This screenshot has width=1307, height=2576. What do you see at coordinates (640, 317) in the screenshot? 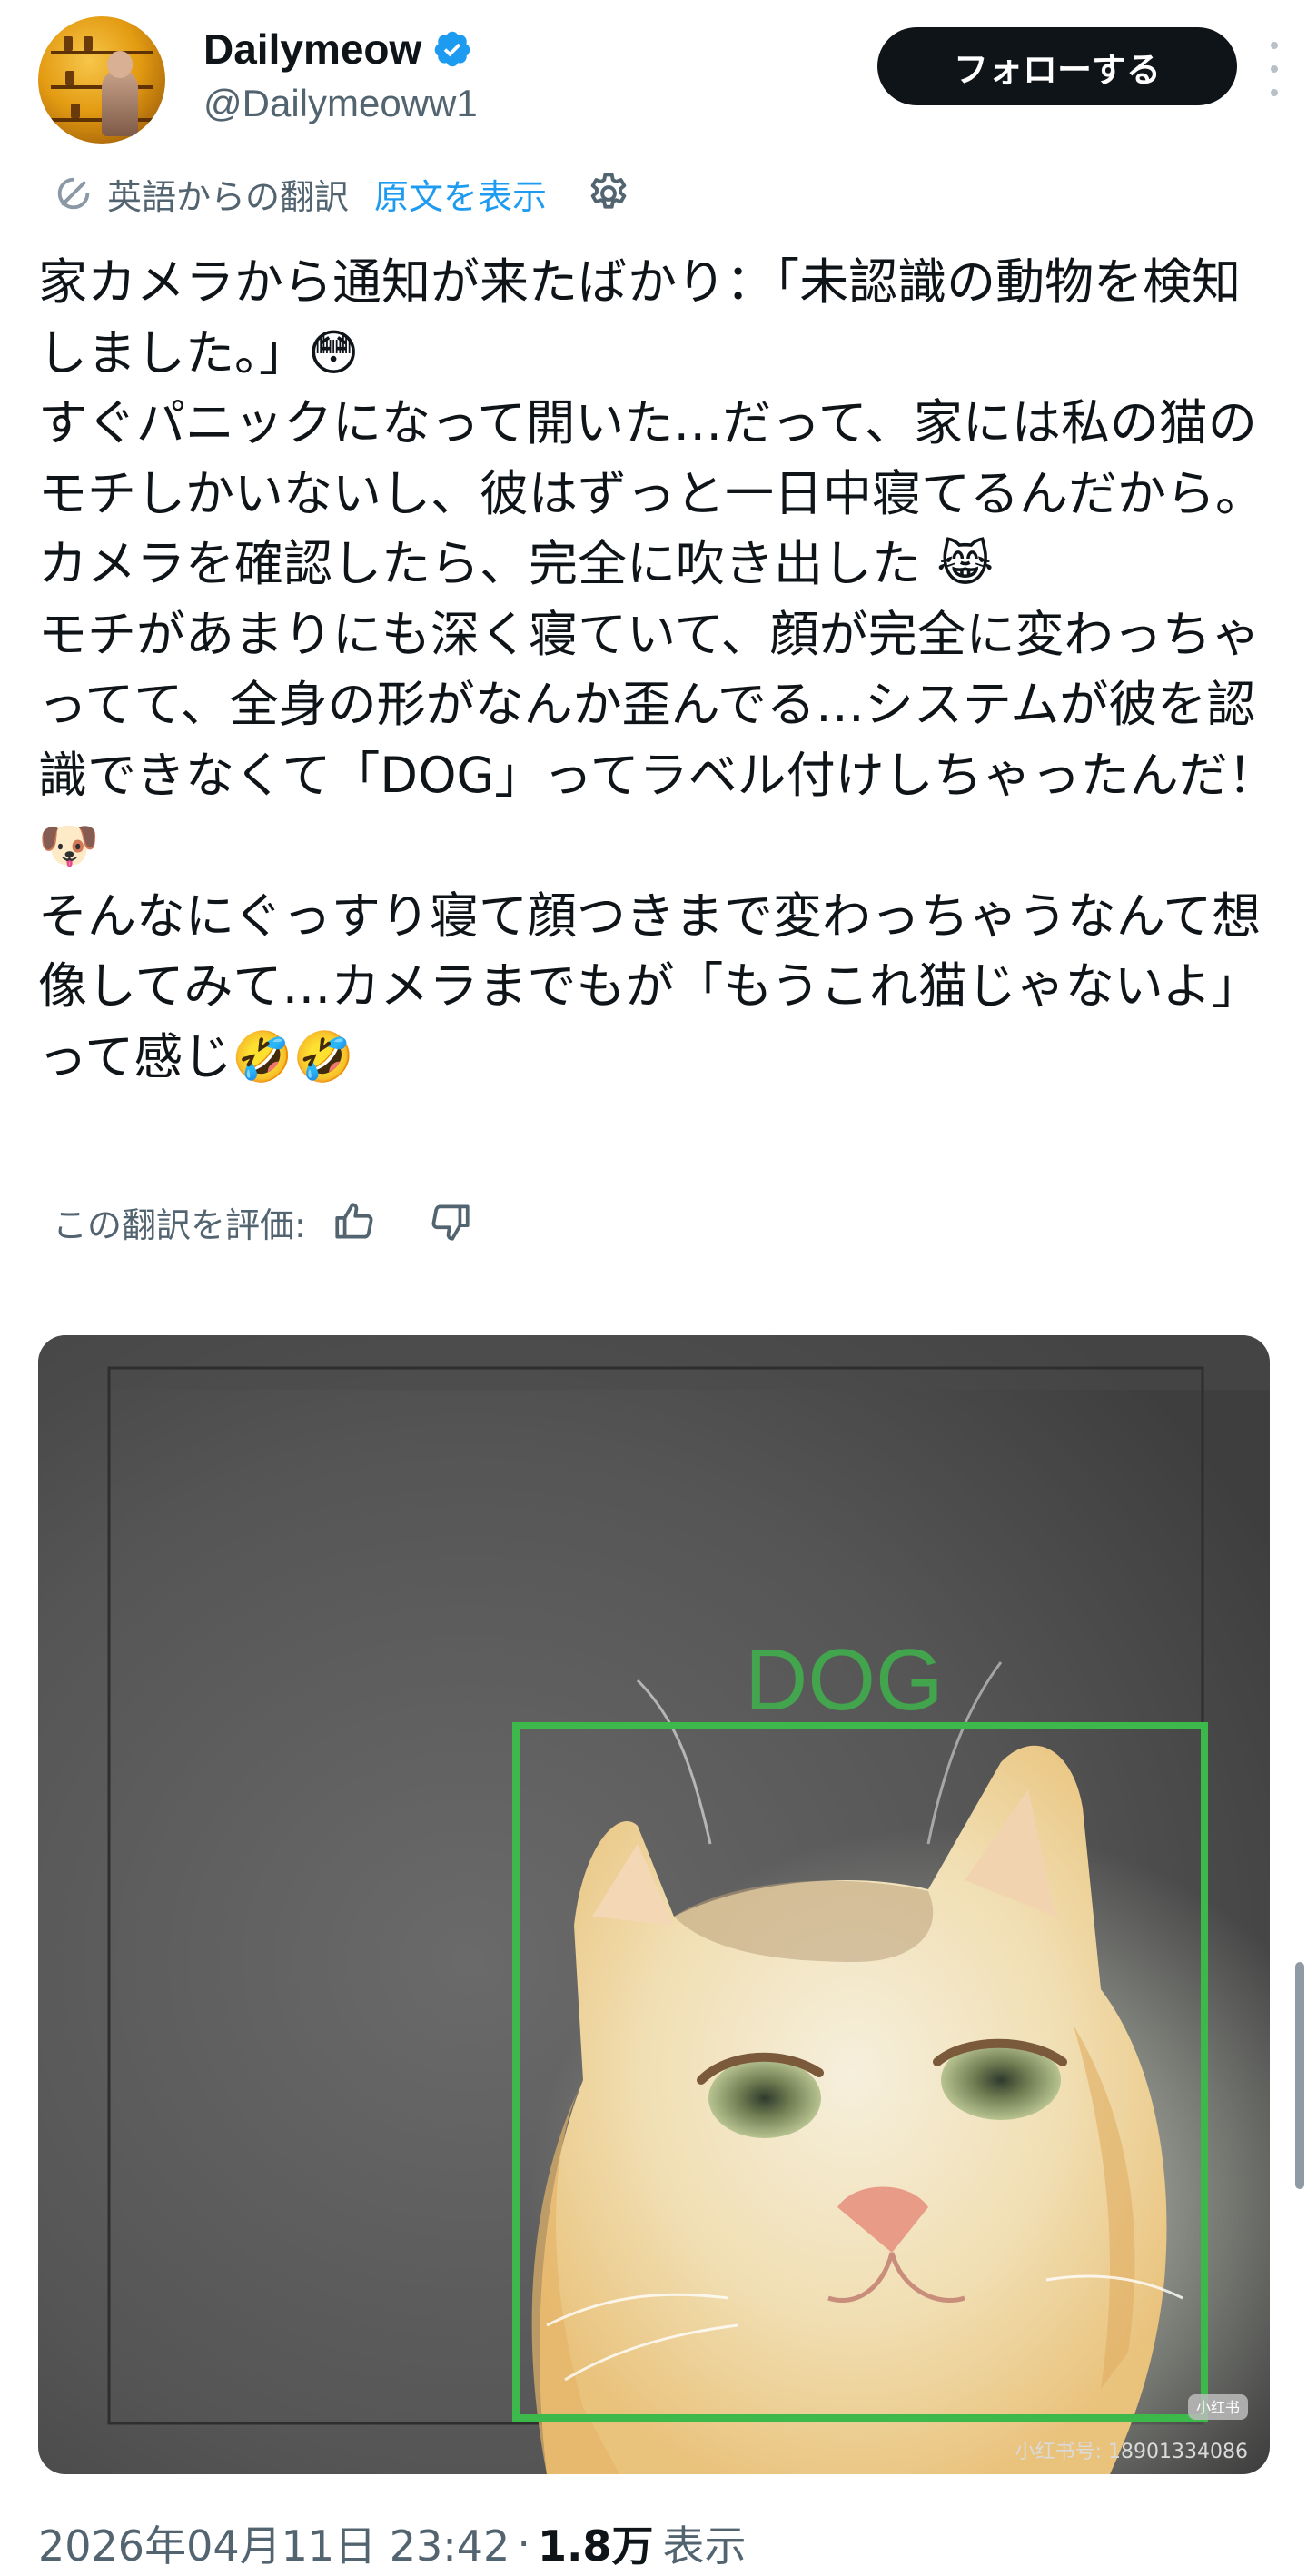
I see `tweet-line: 家カメラから通知が来たばかり：「未認識の動物を検知しました。」😳` at bounding box center [640, 317].